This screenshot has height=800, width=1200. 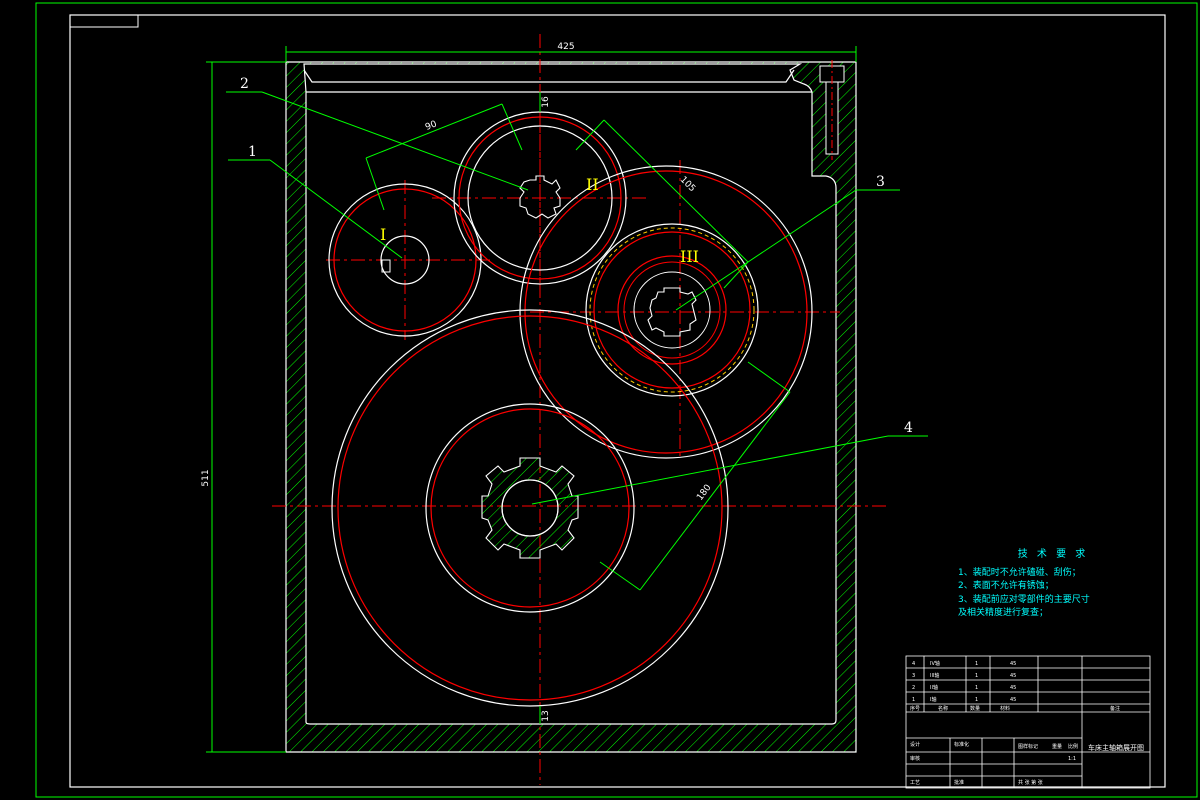 I want to click on leader-label-2: 2, so click(x=244, y=84).